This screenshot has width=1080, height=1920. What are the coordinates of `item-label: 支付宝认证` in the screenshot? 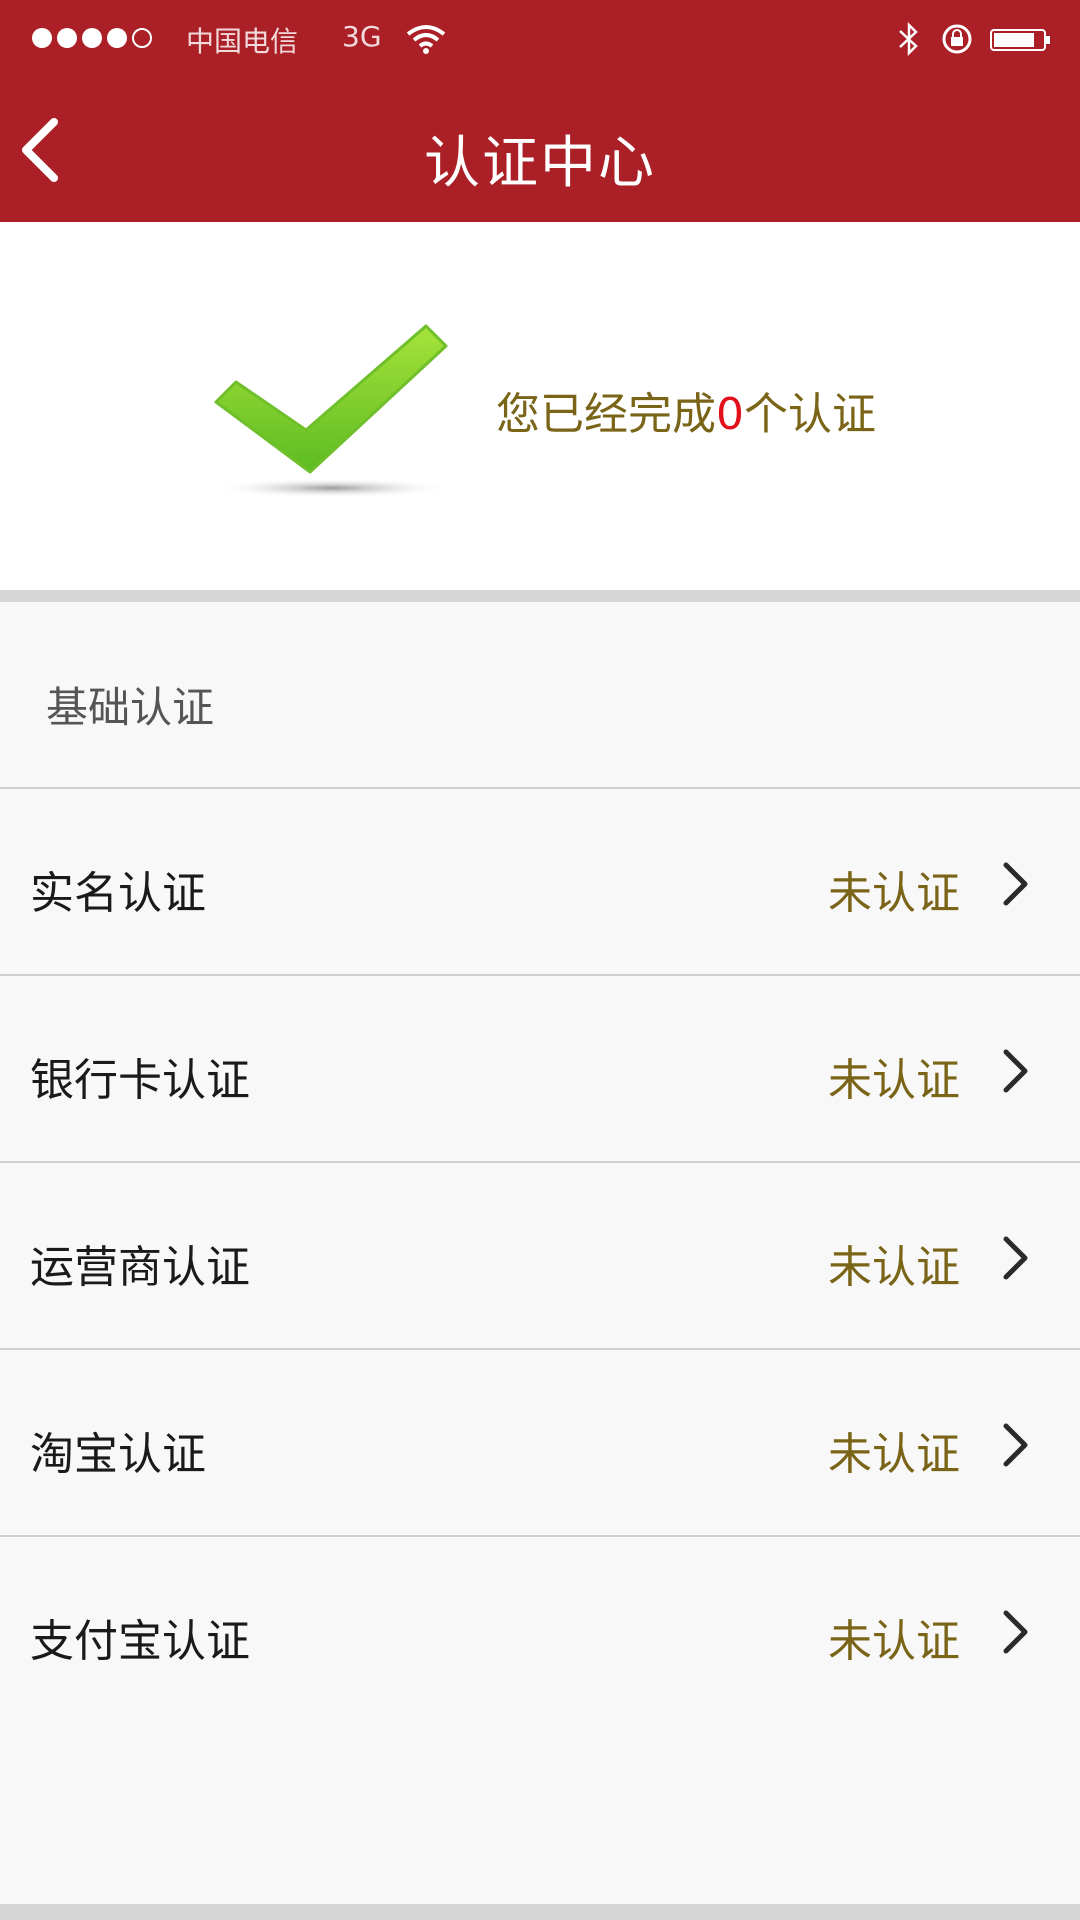 It's located at (140, 1641).